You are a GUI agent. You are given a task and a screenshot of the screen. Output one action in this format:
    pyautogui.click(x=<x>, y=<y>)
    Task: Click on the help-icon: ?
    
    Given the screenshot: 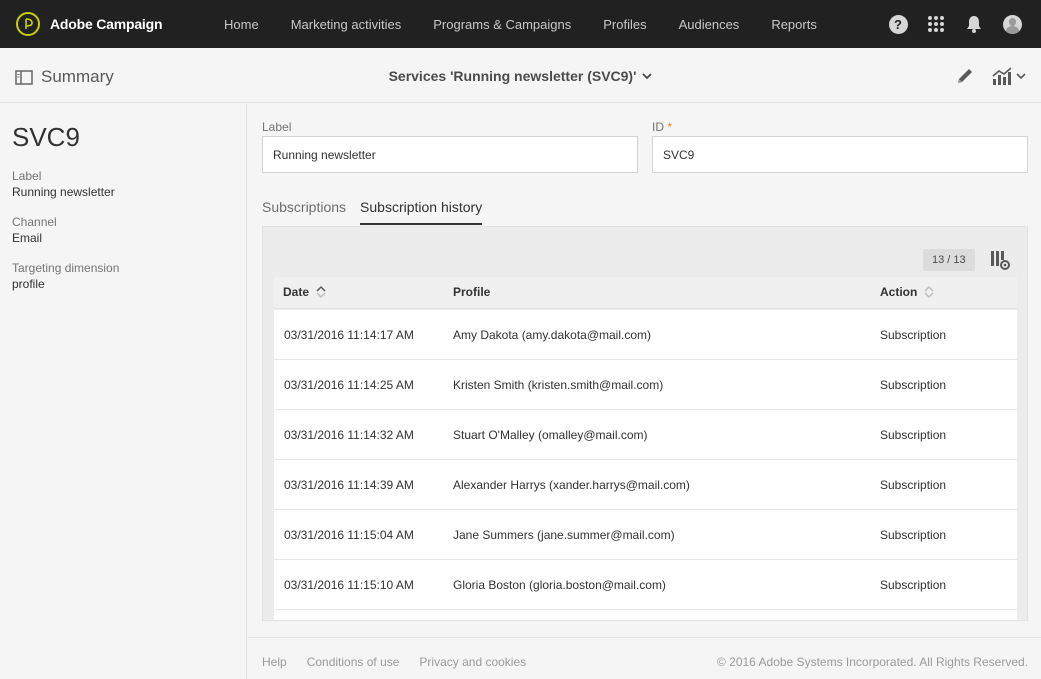 What is the action you would take?
    pyautogui.click(x=898, y=24)
    